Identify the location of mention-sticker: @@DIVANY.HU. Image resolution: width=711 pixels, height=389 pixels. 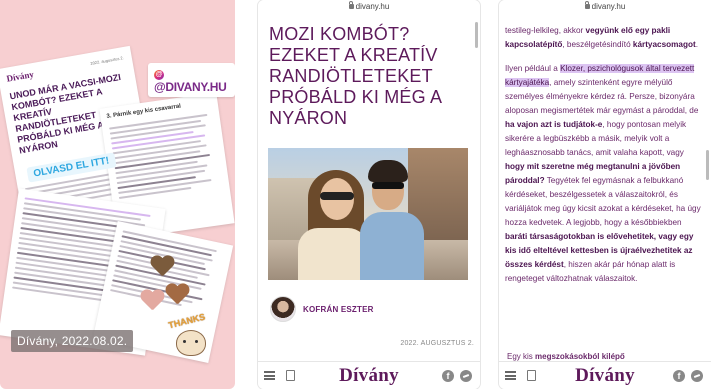
(191, 80).